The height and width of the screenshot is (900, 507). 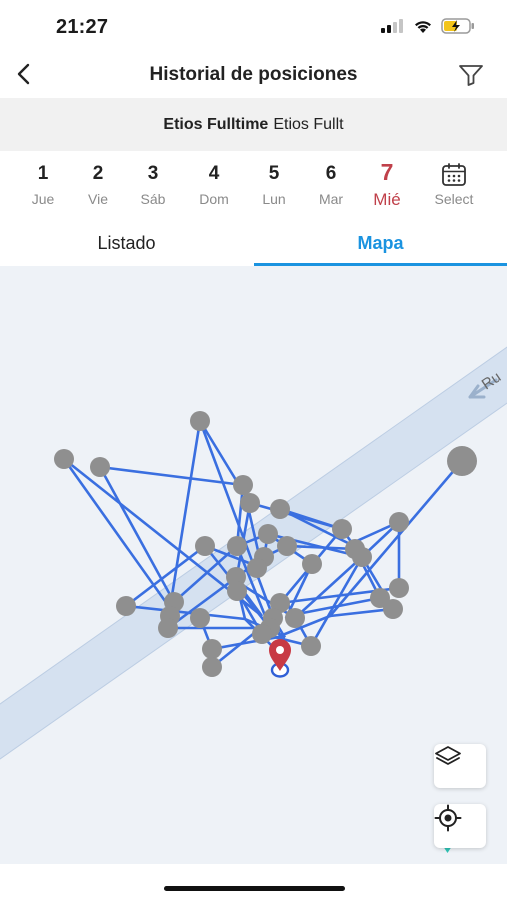 What do you see at coordinates (308, 124) in the screenshot?
I see `vehicle-name: Etios Fullt` at bounding box center [308, 124].